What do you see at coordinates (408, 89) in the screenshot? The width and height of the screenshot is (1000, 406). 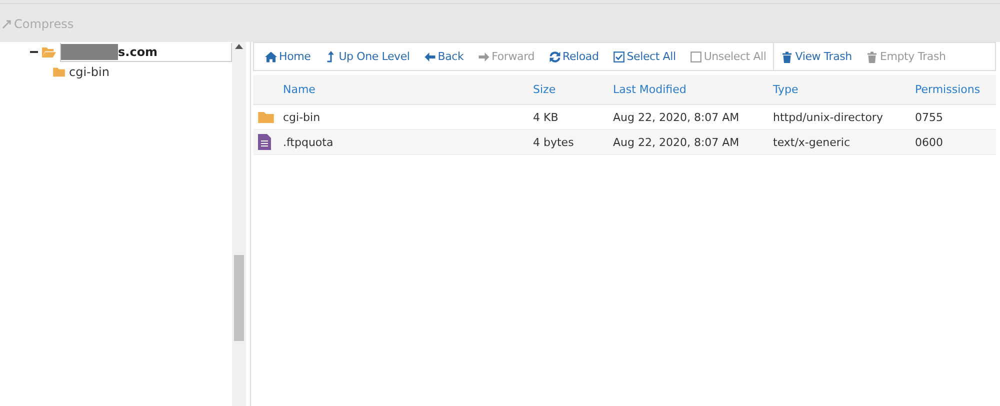 I see `column-header: Name` at bounding box center [408, 89].